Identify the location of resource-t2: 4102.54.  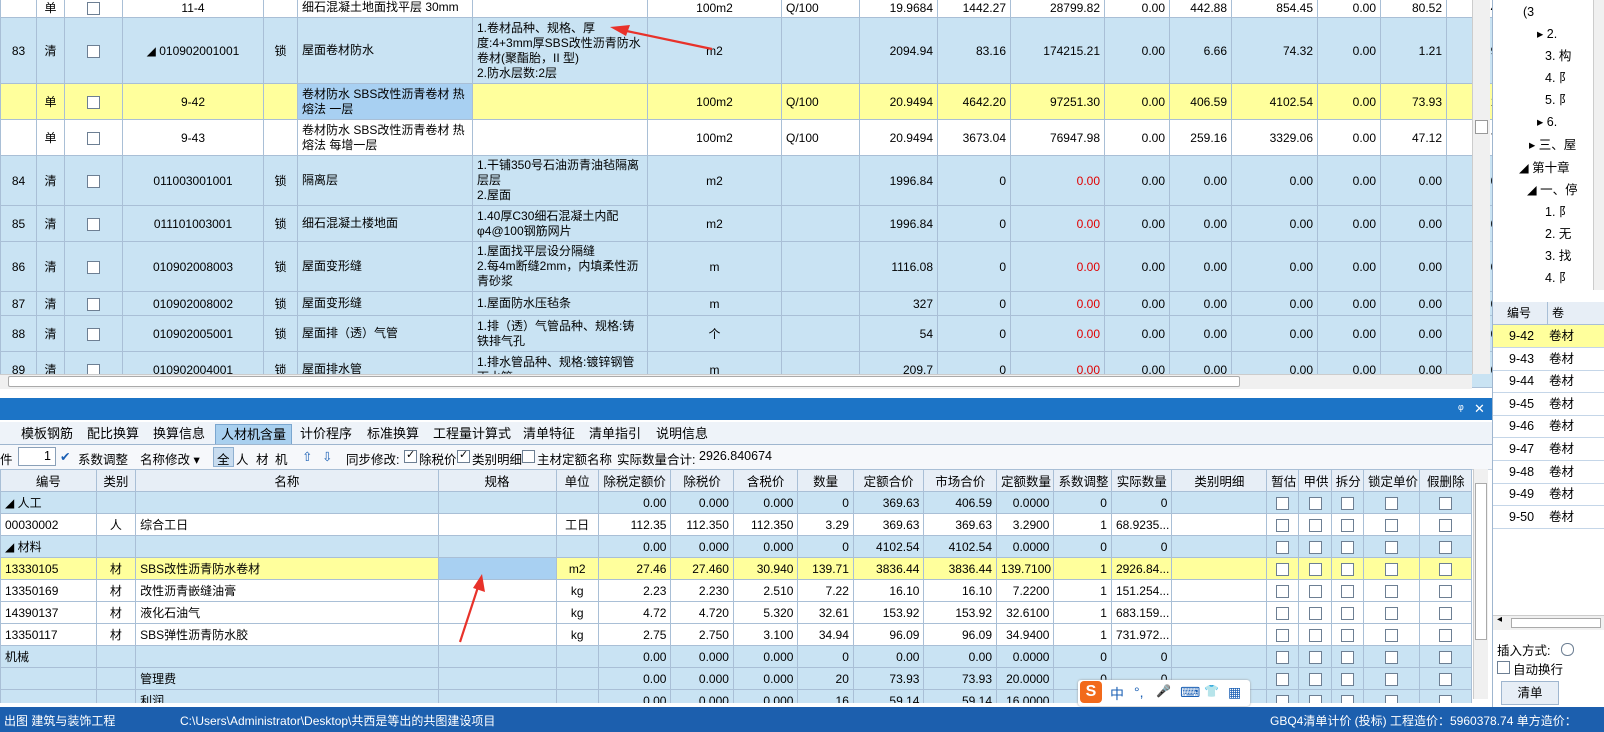
(960, 546).